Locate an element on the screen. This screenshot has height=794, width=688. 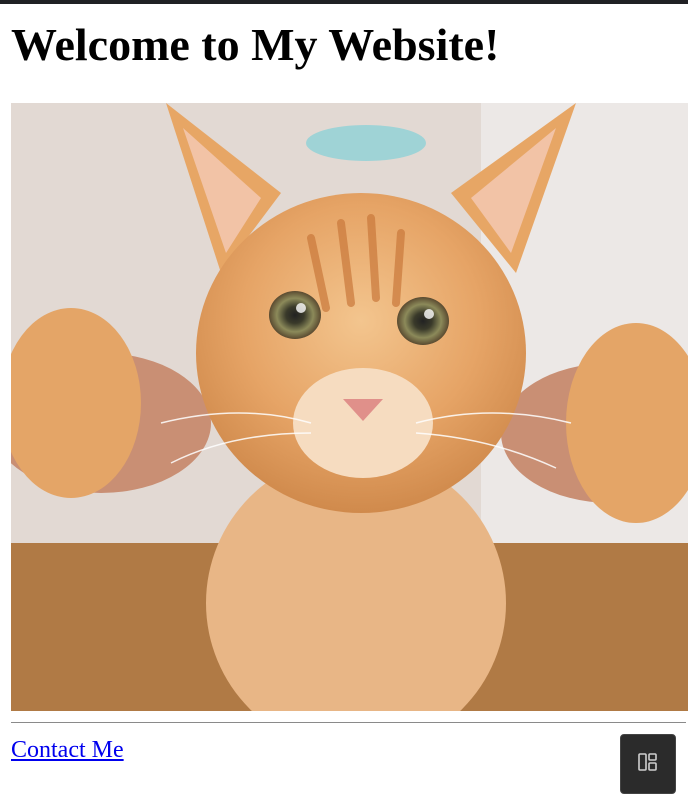
page-title: Welcome to My Website! is located at coordinates (255, 44).